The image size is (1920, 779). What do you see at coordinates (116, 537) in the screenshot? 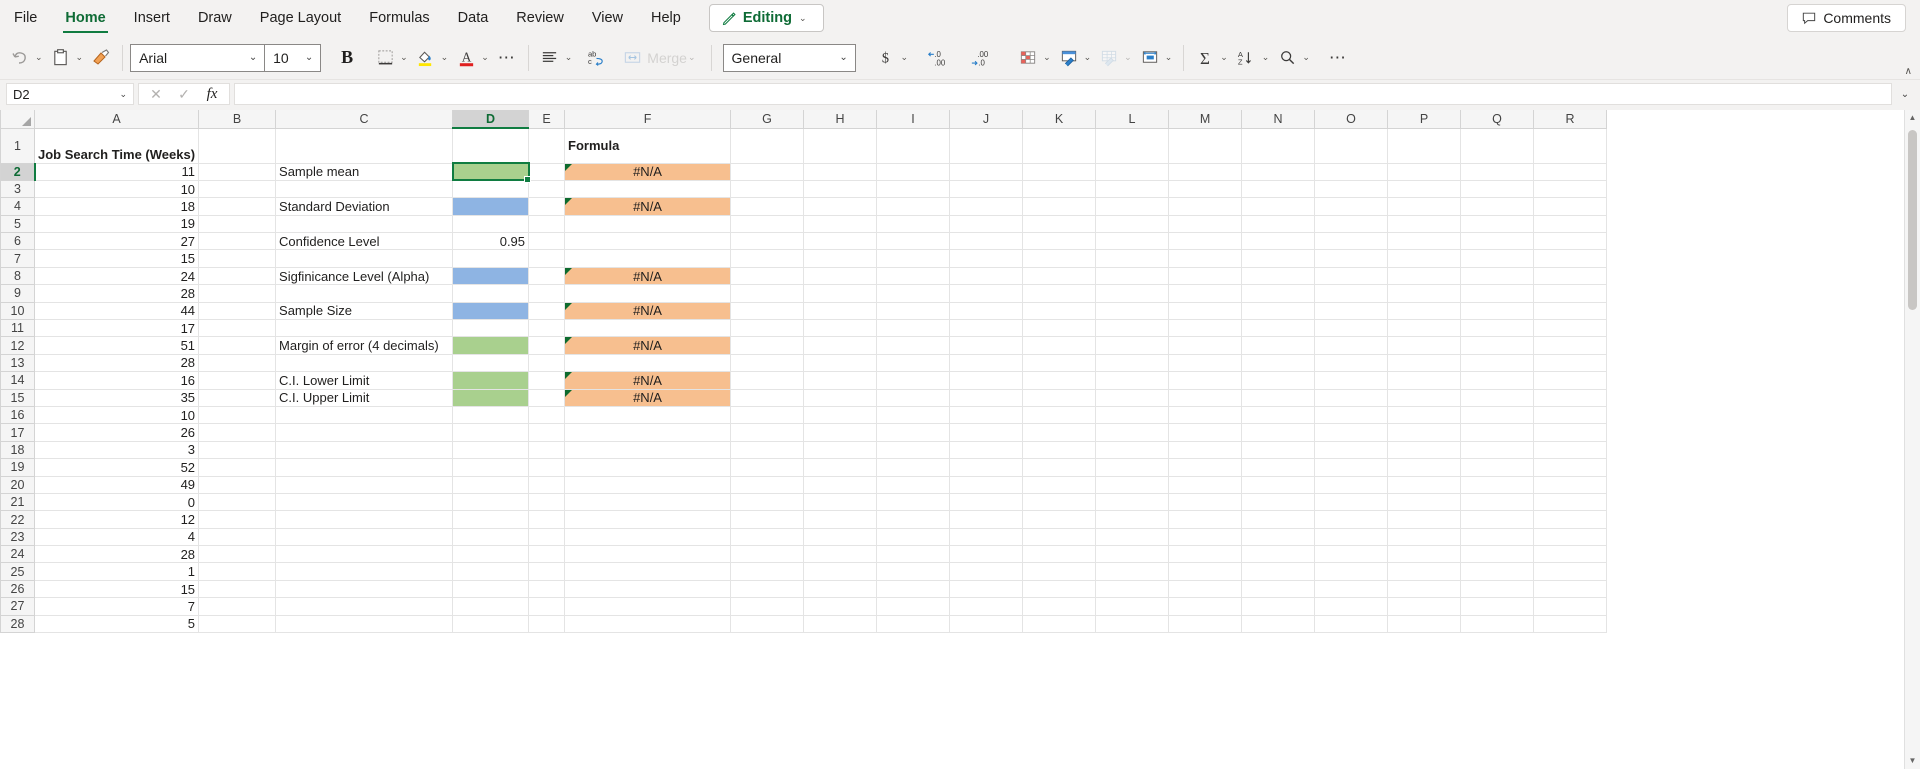
I see `cell-A23: 4` at bounding box center [116, 537].